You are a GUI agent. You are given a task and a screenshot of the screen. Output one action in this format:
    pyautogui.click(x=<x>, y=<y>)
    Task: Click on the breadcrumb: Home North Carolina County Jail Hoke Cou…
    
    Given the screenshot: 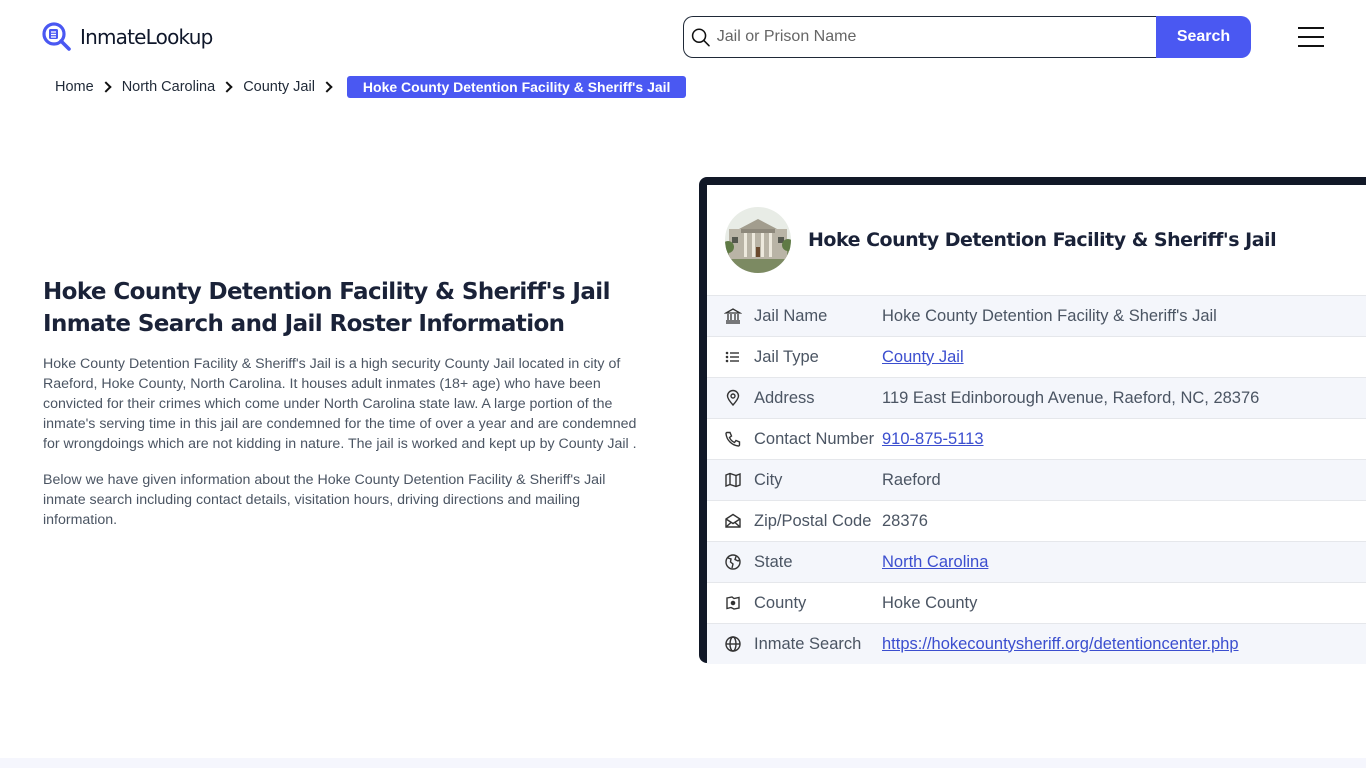 What is the action you would take?
    pyautogui.click(x=371, y=87)
    